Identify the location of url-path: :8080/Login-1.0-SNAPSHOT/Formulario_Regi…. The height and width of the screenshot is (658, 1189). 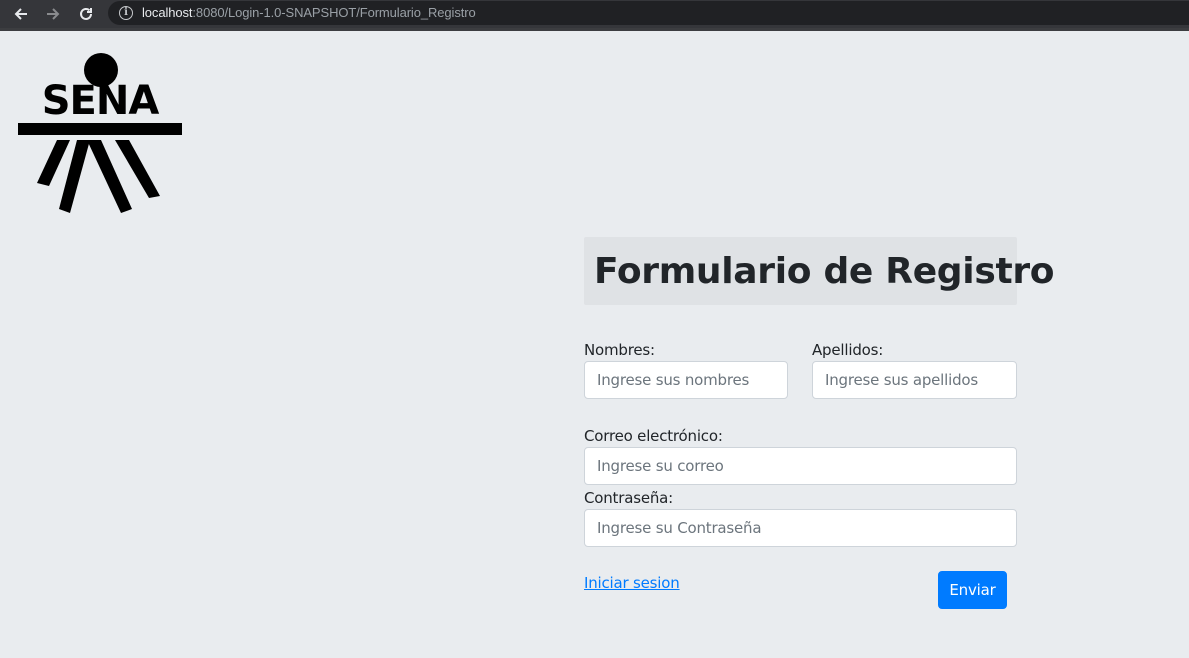
(334, 12).